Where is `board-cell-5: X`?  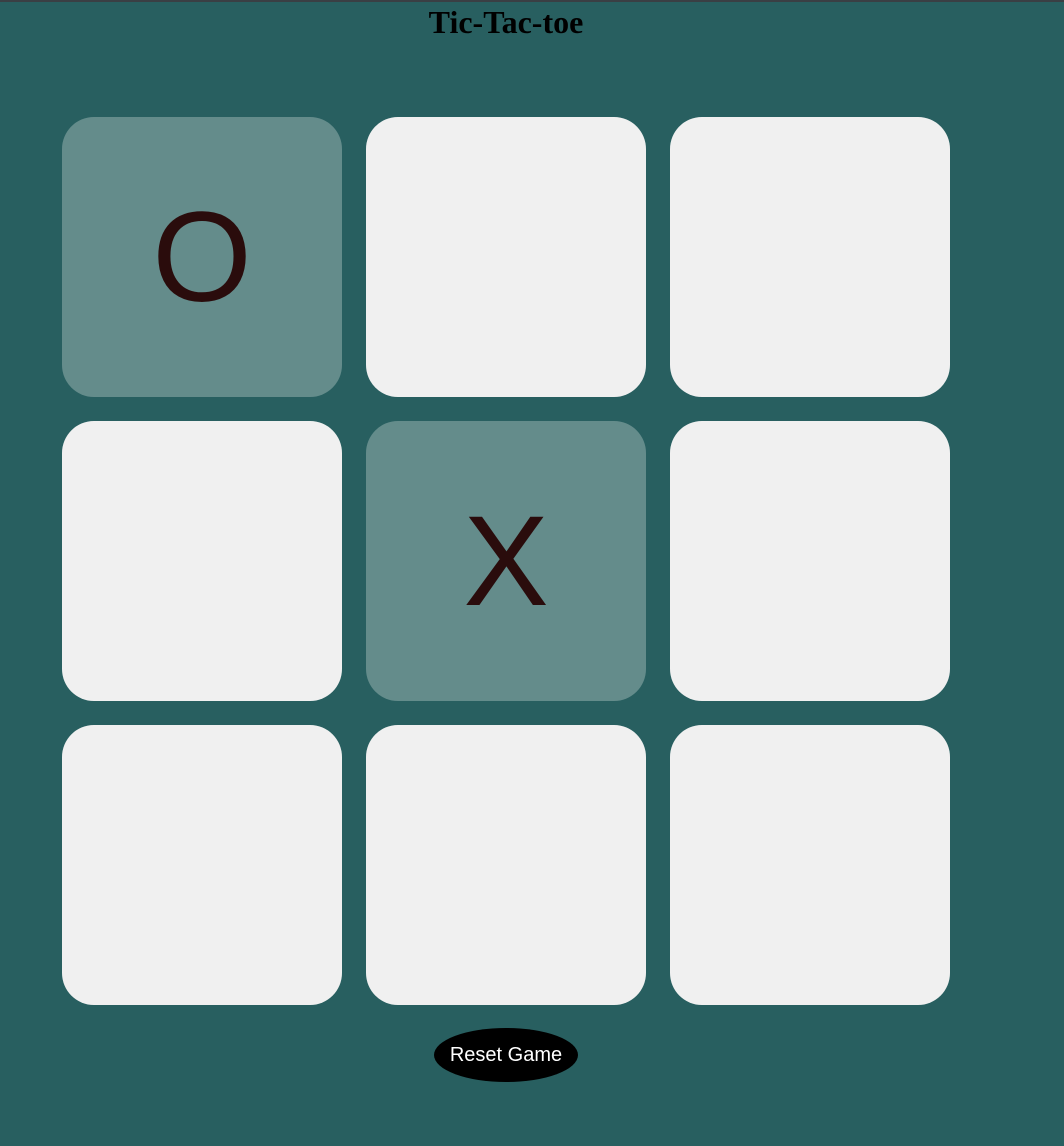
board-cell-5: X is located at coordinates (506, 561).